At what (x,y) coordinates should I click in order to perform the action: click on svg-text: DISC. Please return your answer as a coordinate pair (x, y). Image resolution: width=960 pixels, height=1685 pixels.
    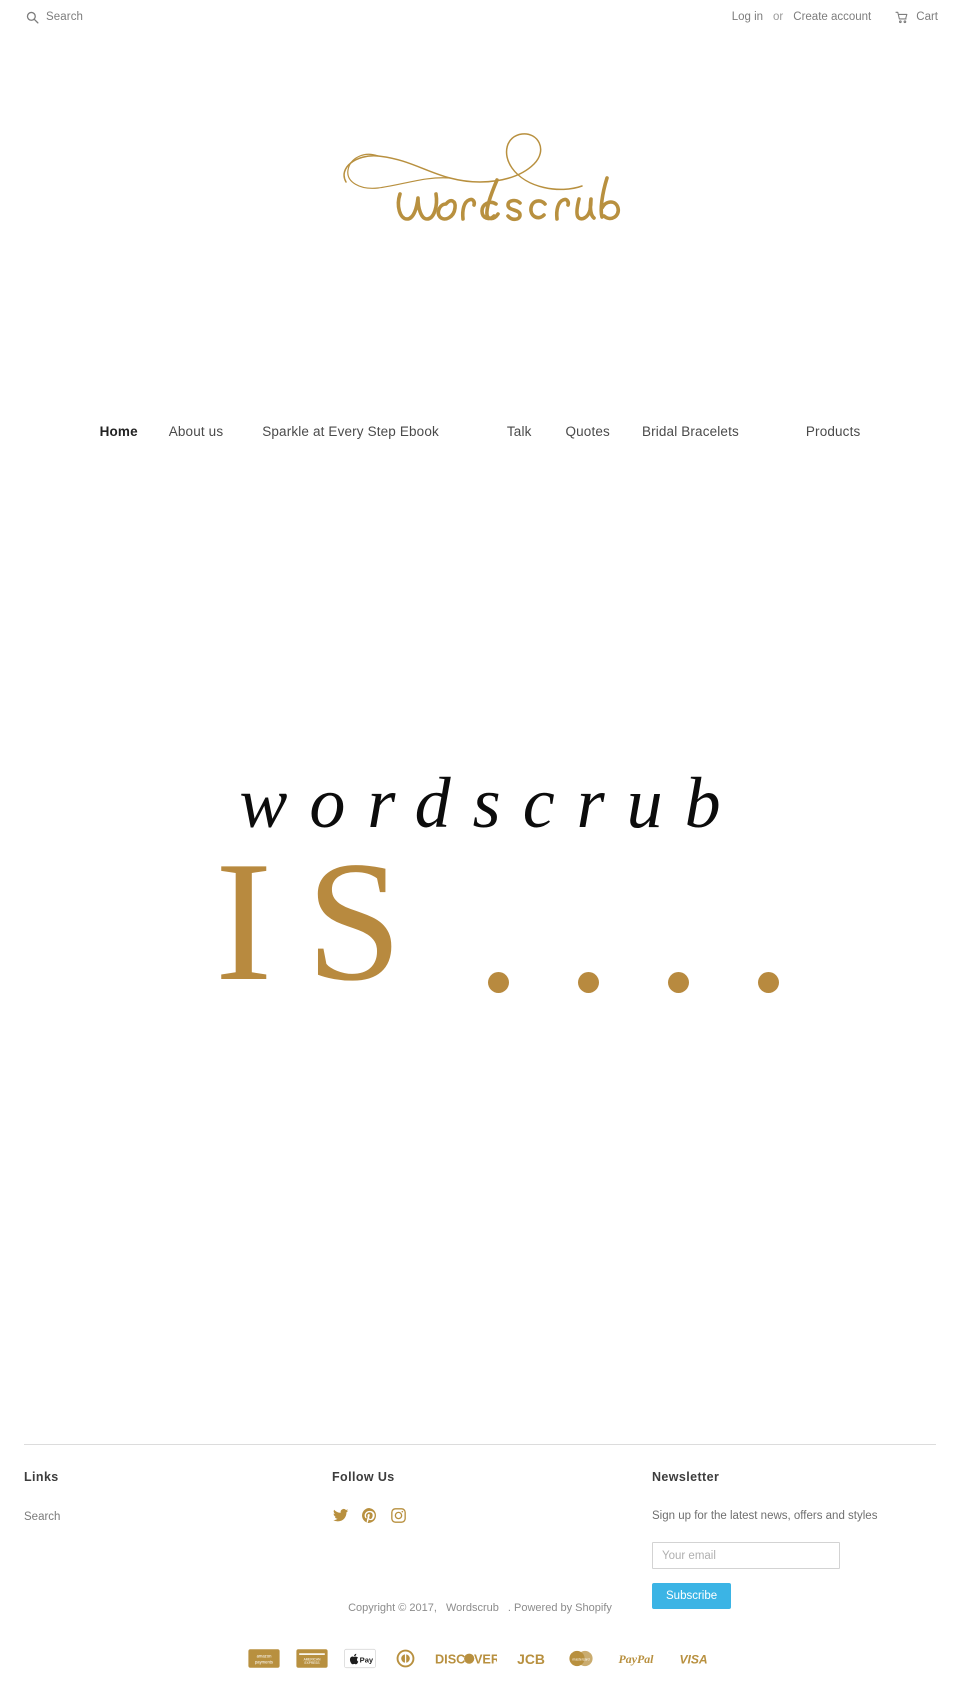
    Looking at the image, I should click on (450, 1658).